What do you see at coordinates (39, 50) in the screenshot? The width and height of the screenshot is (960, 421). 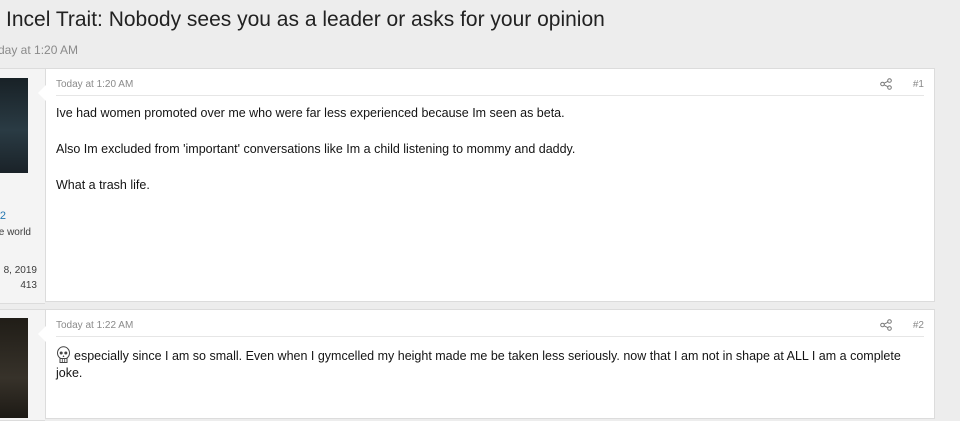 I see `thread-date: day at 1:20 AM` at bounding box center [39, 50].